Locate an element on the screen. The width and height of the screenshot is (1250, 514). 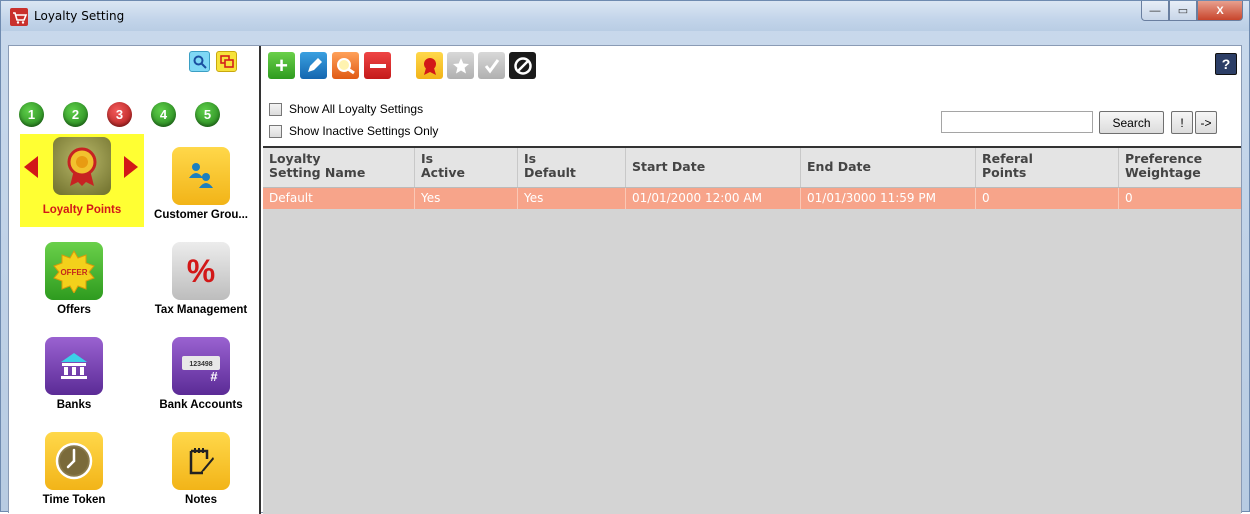
clock-icon is located at coordinates (74, 461).